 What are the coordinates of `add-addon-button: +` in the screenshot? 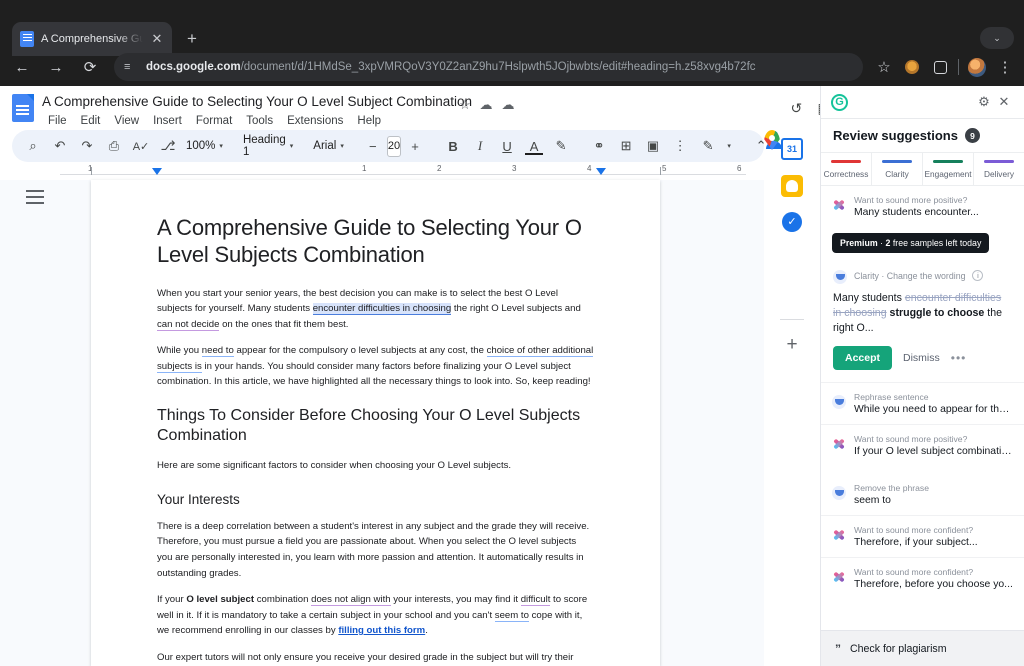 It's located at (791, 344).